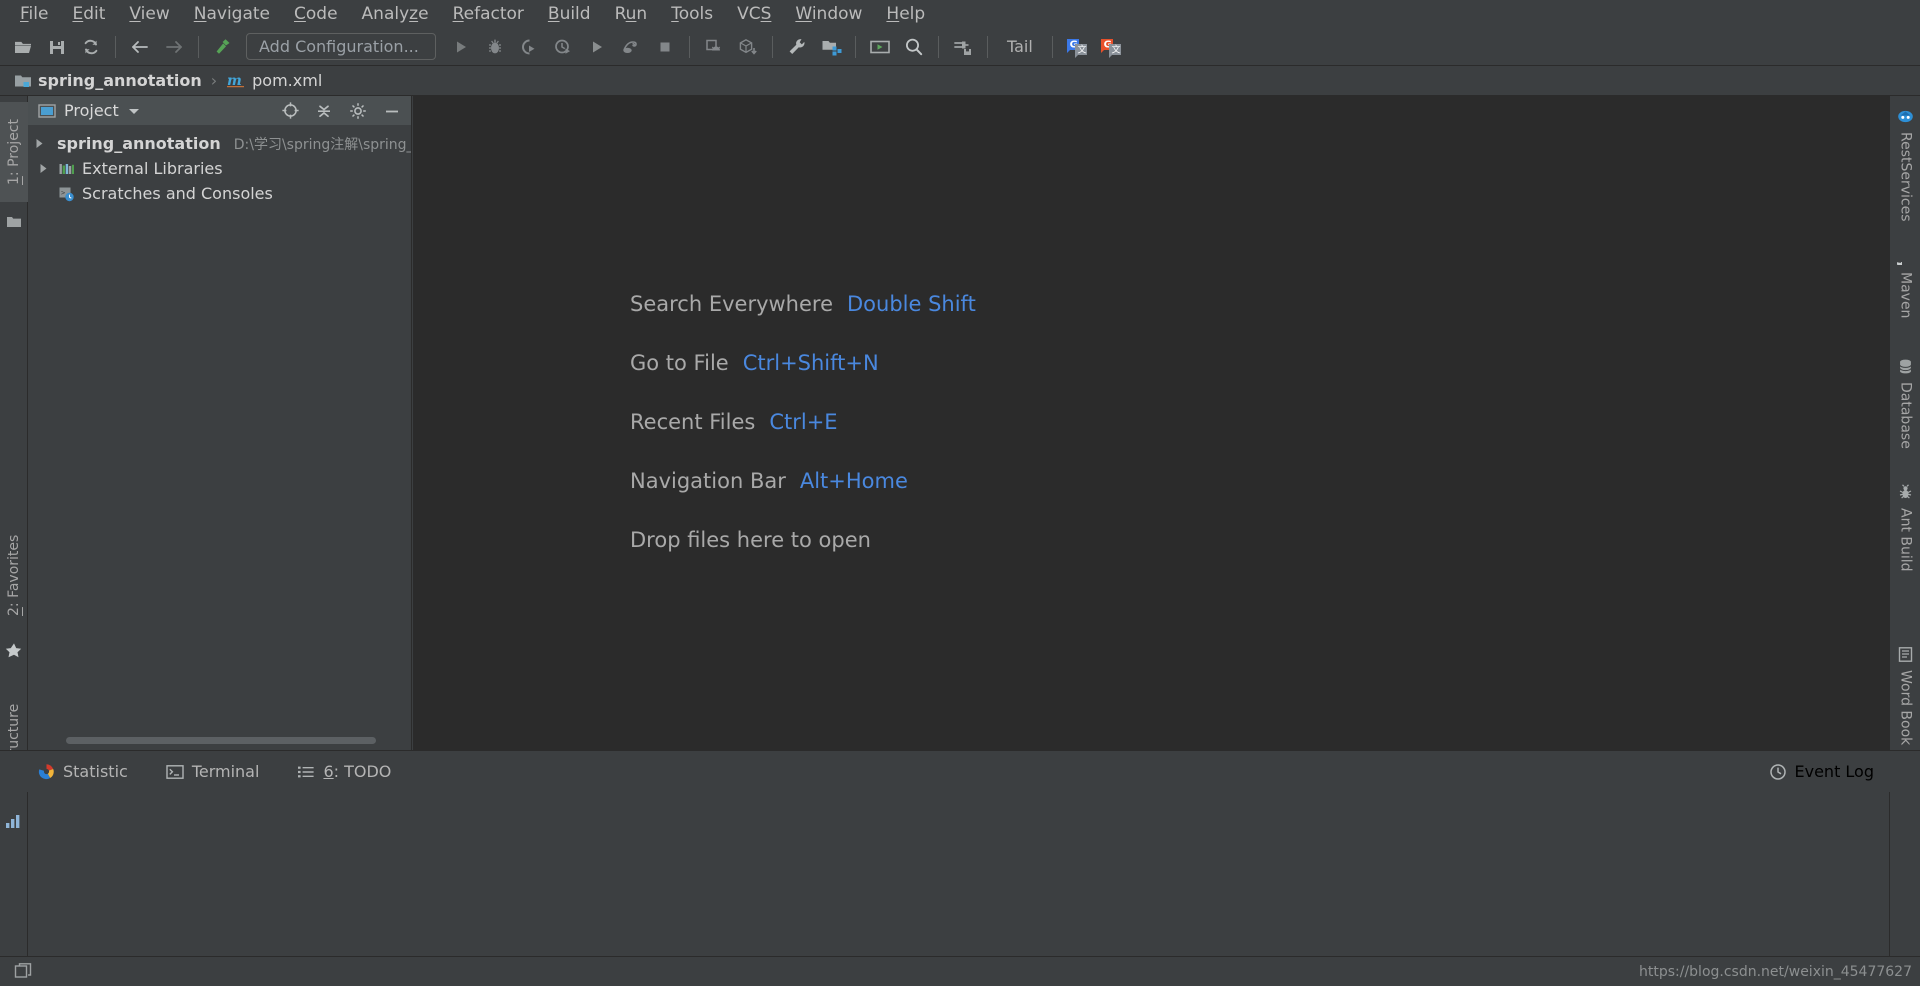  Describe the element at coordinates (1905, 540) in the screenshot. I see `sidebar-item-label: Ant Build` at that location.